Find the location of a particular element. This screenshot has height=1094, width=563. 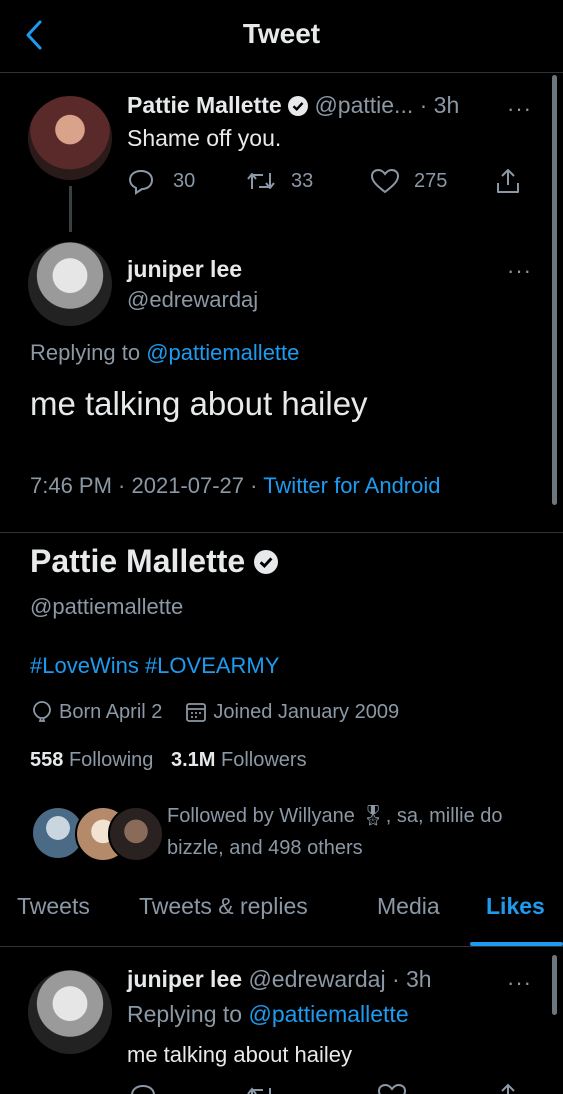

liked-tweet-author-name: juniper lee is located at coordinates (184, 979).